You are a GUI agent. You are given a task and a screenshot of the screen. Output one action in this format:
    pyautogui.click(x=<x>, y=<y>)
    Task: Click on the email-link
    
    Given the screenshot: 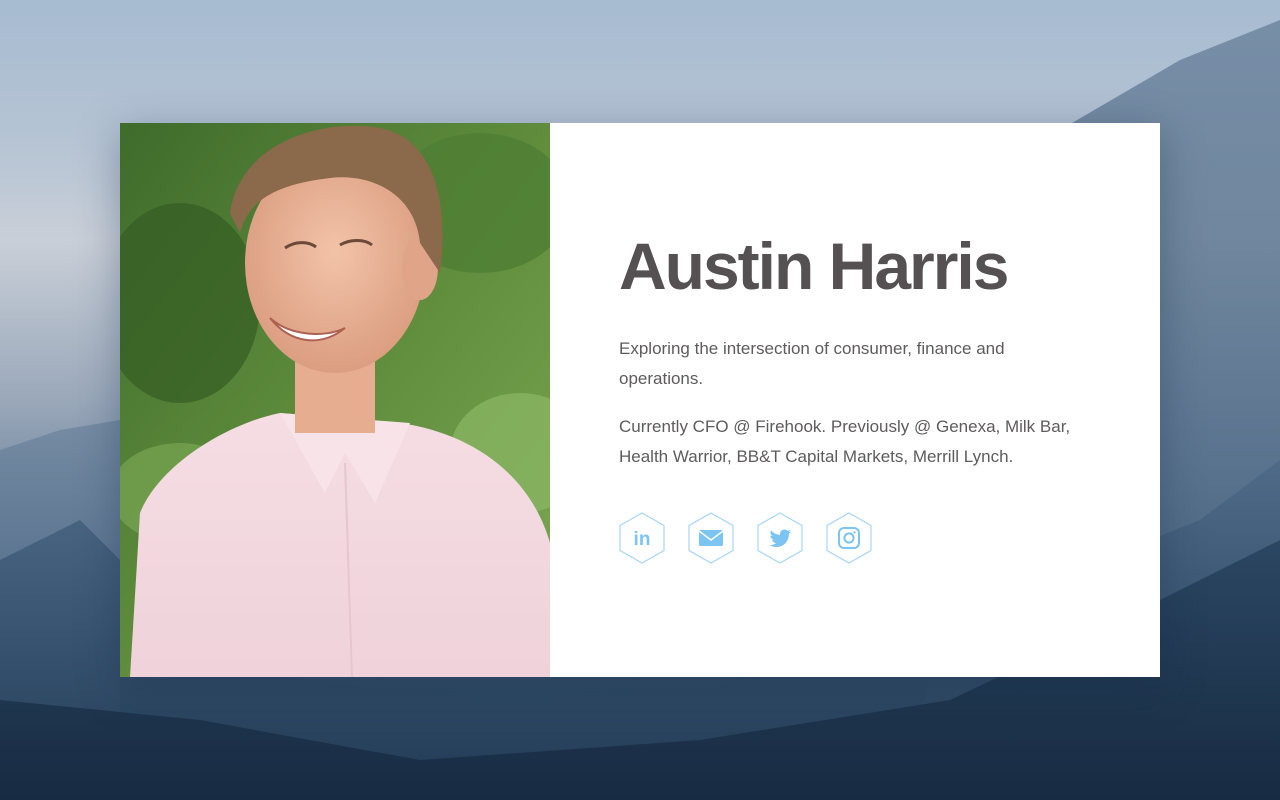 What is the action you would take?
    pyautogui.click(x=711, y=538)
    